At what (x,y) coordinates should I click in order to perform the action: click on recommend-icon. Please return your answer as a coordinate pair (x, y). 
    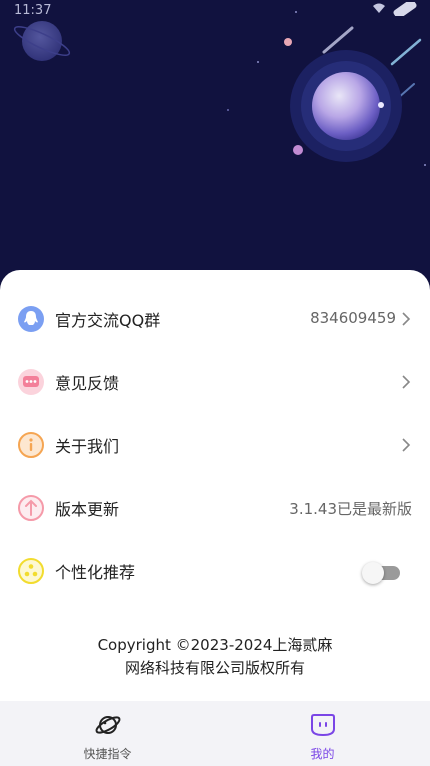
    Looking at the image, I should click on (31, 571).